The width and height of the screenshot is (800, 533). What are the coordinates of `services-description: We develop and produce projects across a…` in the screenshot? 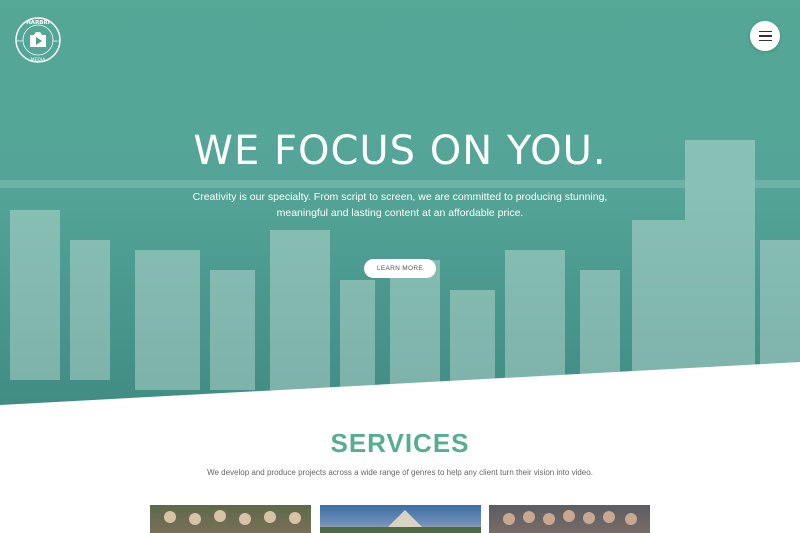 It's located at (400, 472).